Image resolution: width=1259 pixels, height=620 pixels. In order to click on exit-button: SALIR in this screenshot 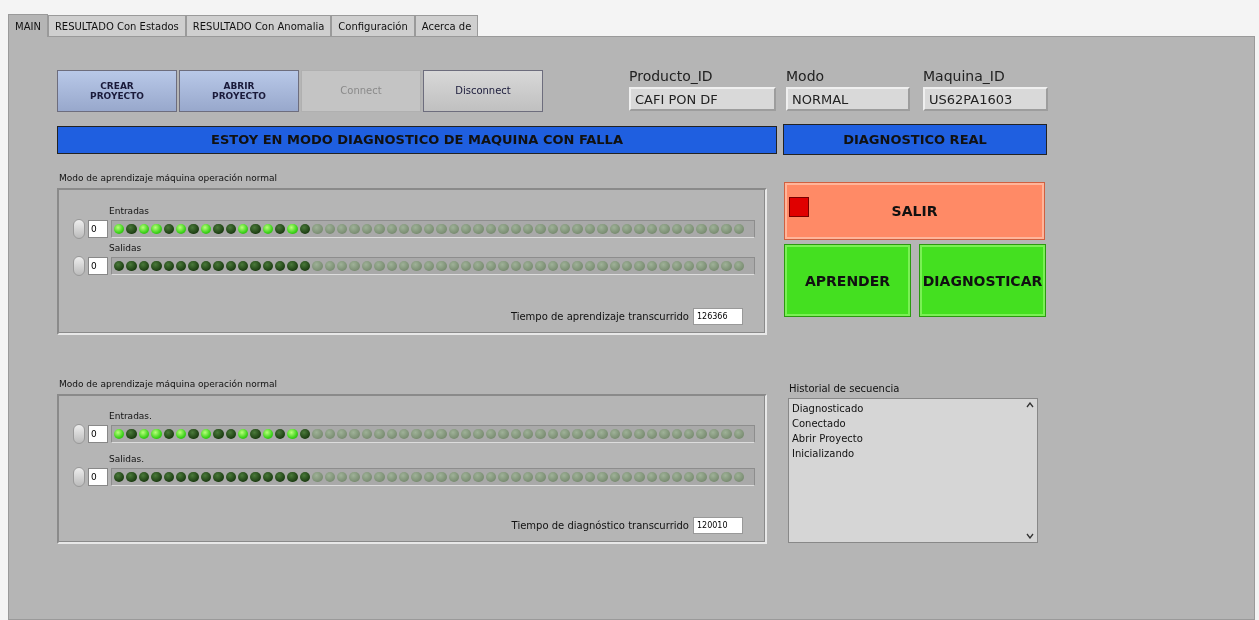, I will do `click(914, 211)`.